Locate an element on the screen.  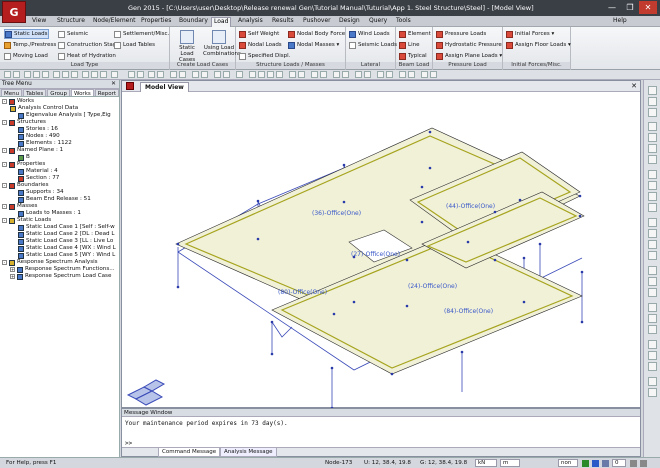
tab-menu: Menu is located at coordinates (12, 93).